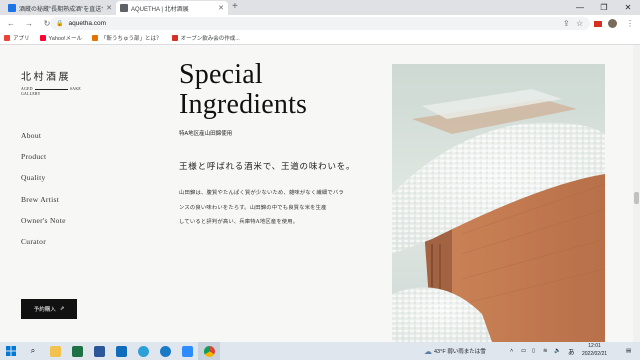 This screenshot has height=360, width=640. What do you see at coordinates (253, 207) in the screenshot?
I see `body-line: ンスの良い味わいをたらす。山田錦の中でも良質な米を生産` at bounding box center [253, 207].